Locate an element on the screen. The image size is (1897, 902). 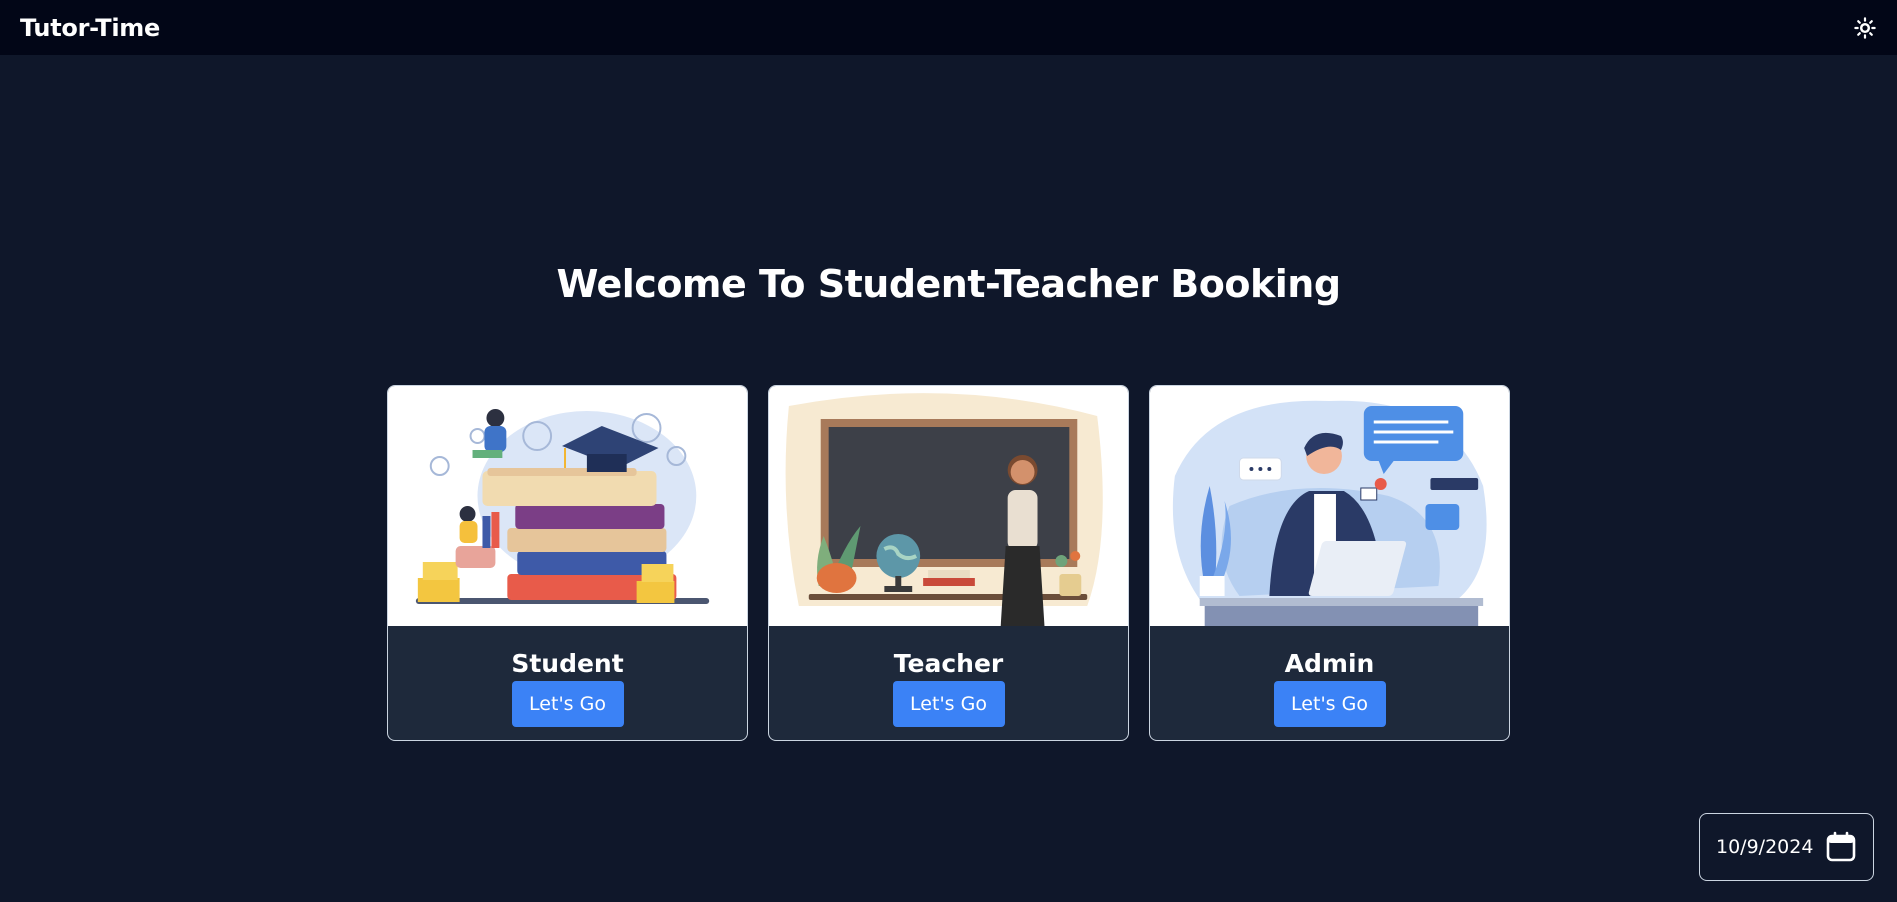
teacher-illustration is located at coordinates (948, 506).